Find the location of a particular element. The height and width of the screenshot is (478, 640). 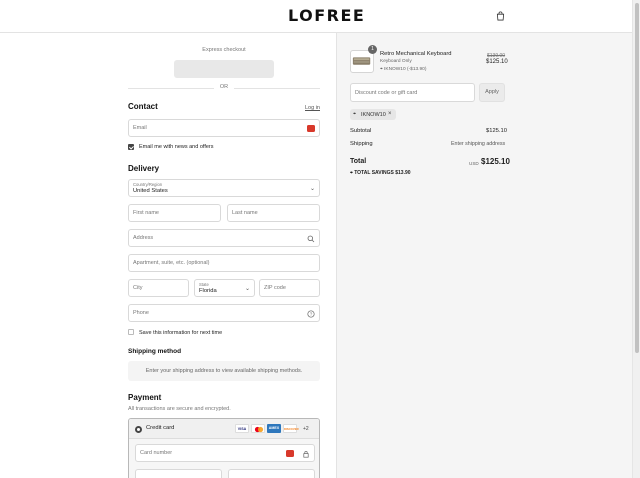

login-link: Log in is located at coordinates (312, 108).